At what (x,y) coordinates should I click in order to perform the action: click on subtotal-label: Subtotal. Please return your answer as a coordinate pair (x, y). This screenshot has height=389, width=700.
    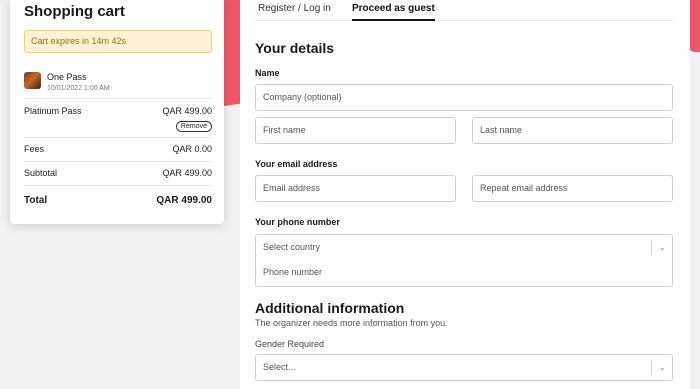
    Looking at the image, I should click on (41, 173).